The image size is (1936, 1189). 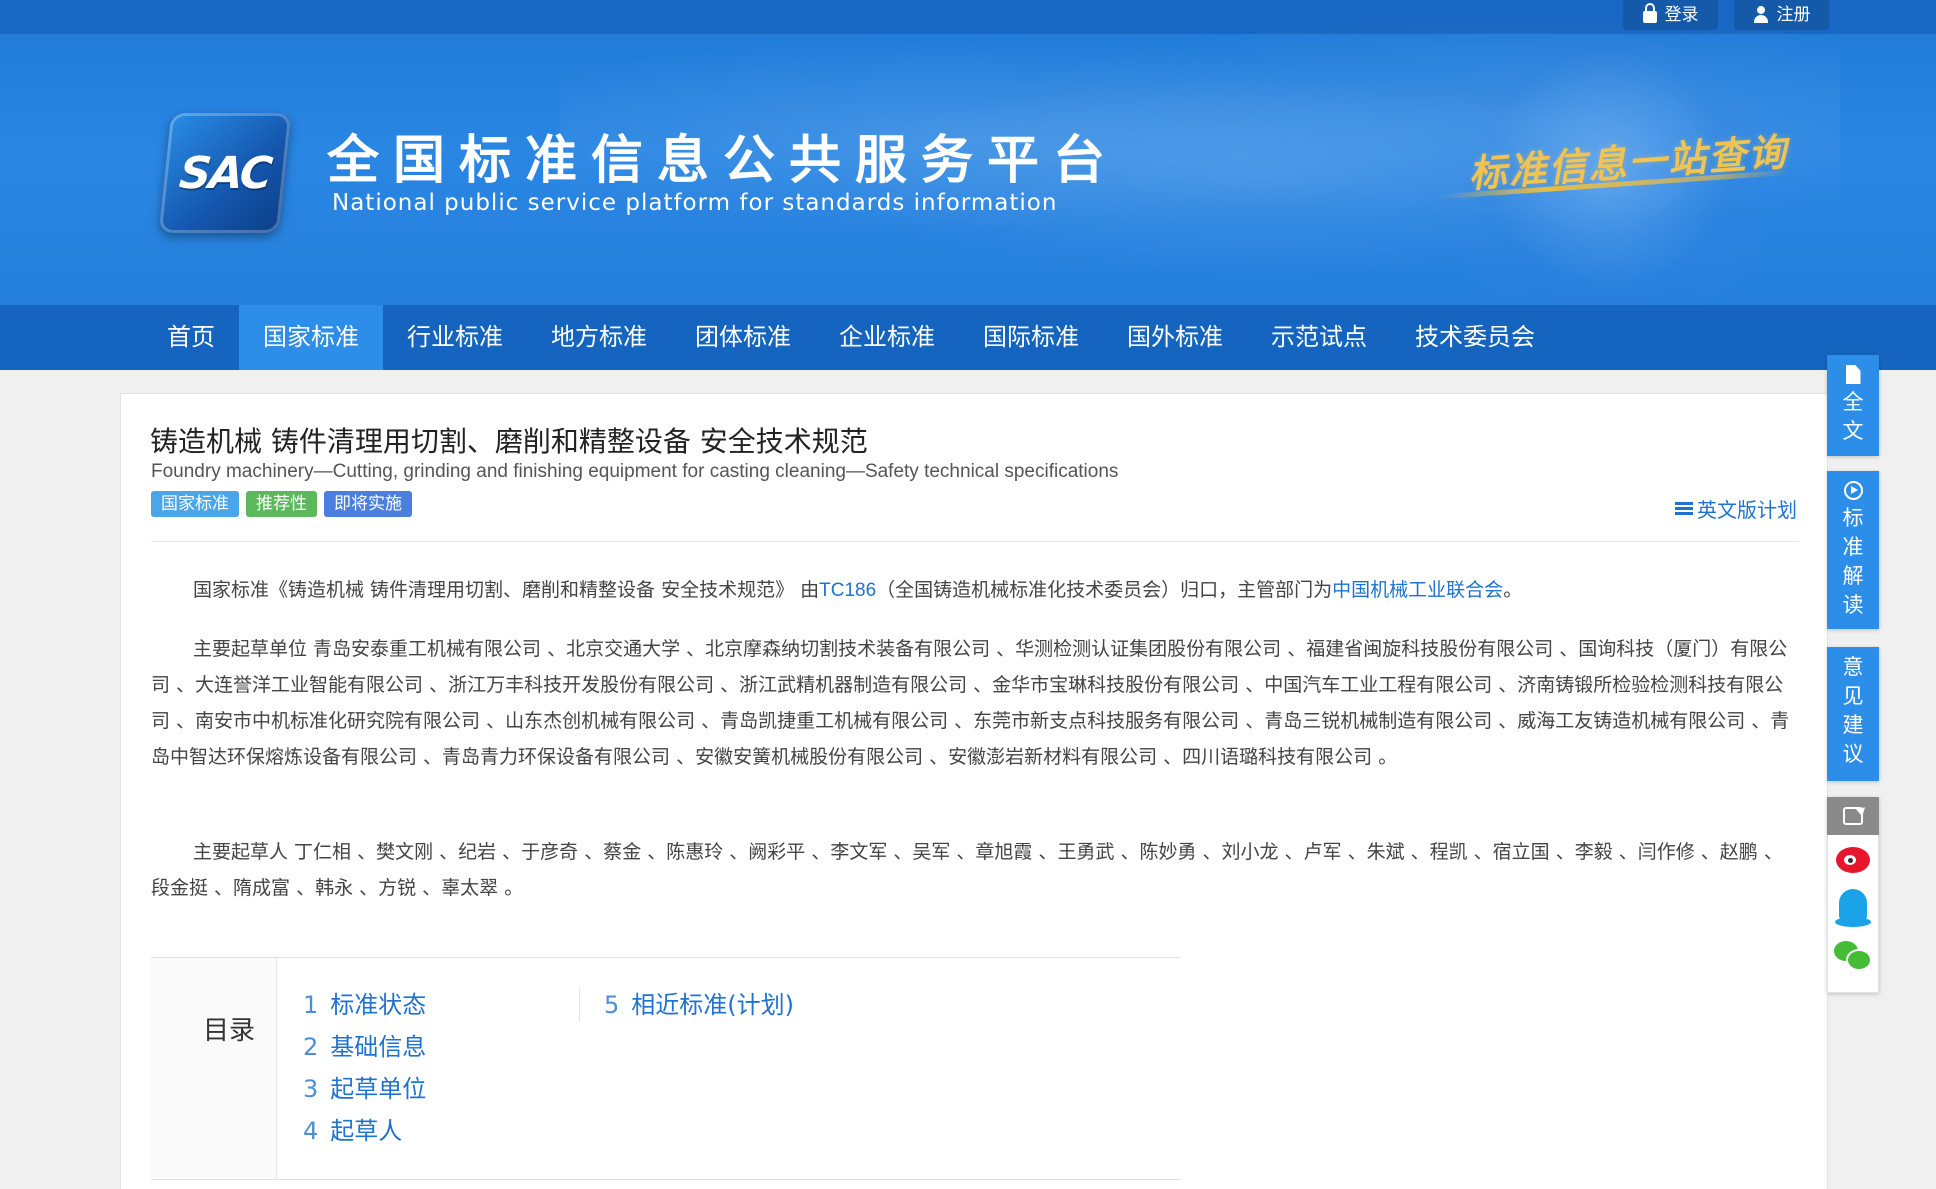 What do you see at coordinates (1853, 431) in the screenshot?
I see `fulltext-char: 文` at bounding box center [1853, 431].